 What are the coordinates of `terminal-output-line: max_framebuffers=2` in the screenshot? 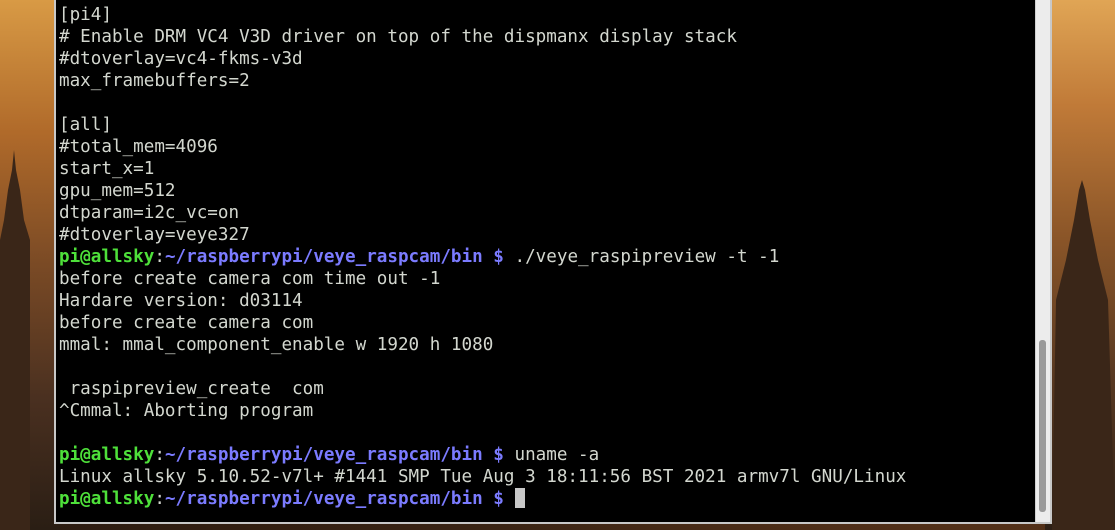 It's located at (544, 81).